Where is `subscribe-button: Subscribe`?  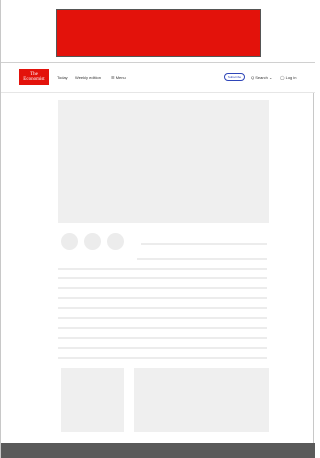
subscribe-button: Subscribe is located at coordinates (234, 77).